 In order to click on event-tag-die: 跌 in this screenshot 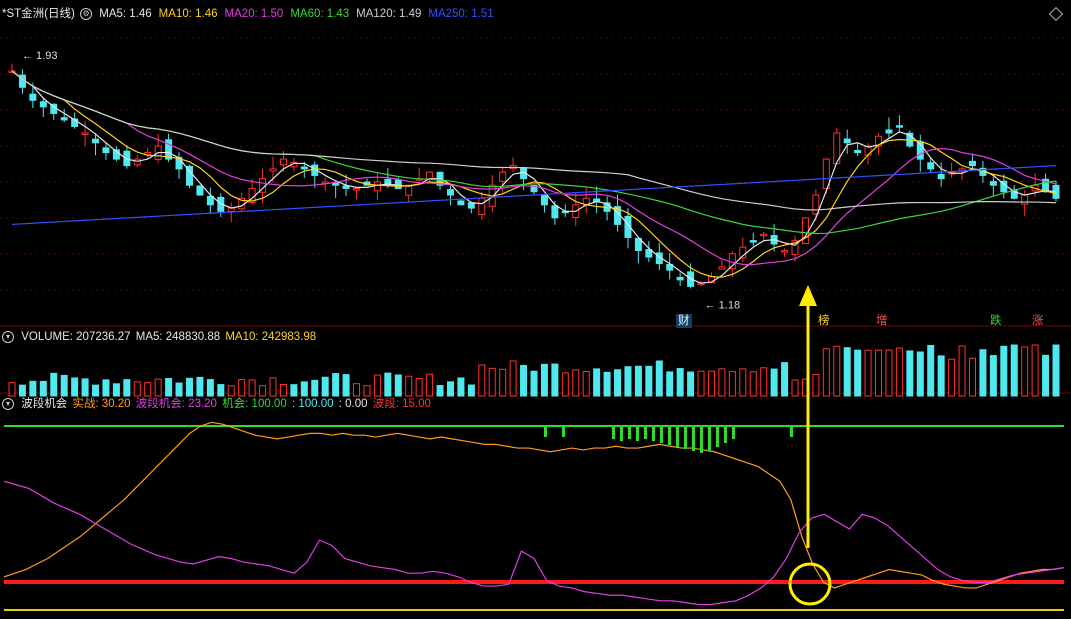, I will do `click(996, 321)`.